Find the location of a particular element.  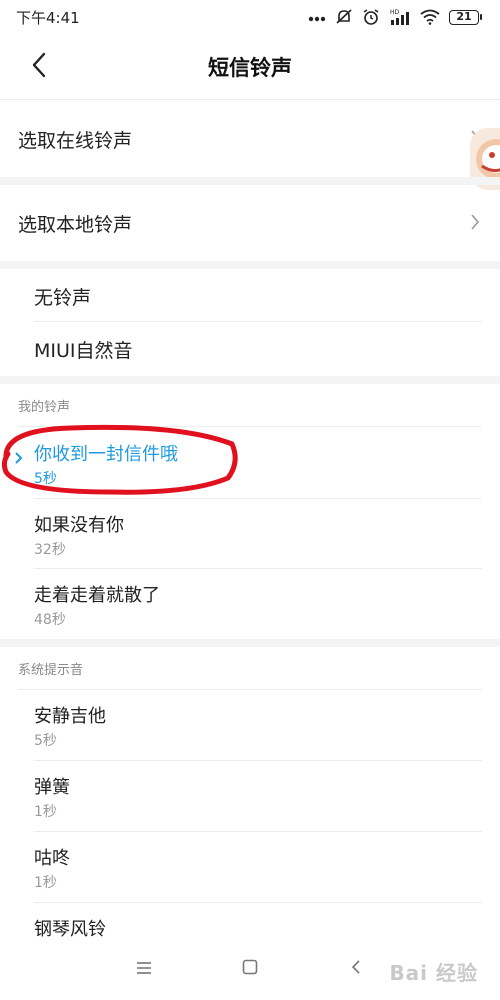

ringtone-title: 你收到一封信件哦 is located at coordinates (106, 454).